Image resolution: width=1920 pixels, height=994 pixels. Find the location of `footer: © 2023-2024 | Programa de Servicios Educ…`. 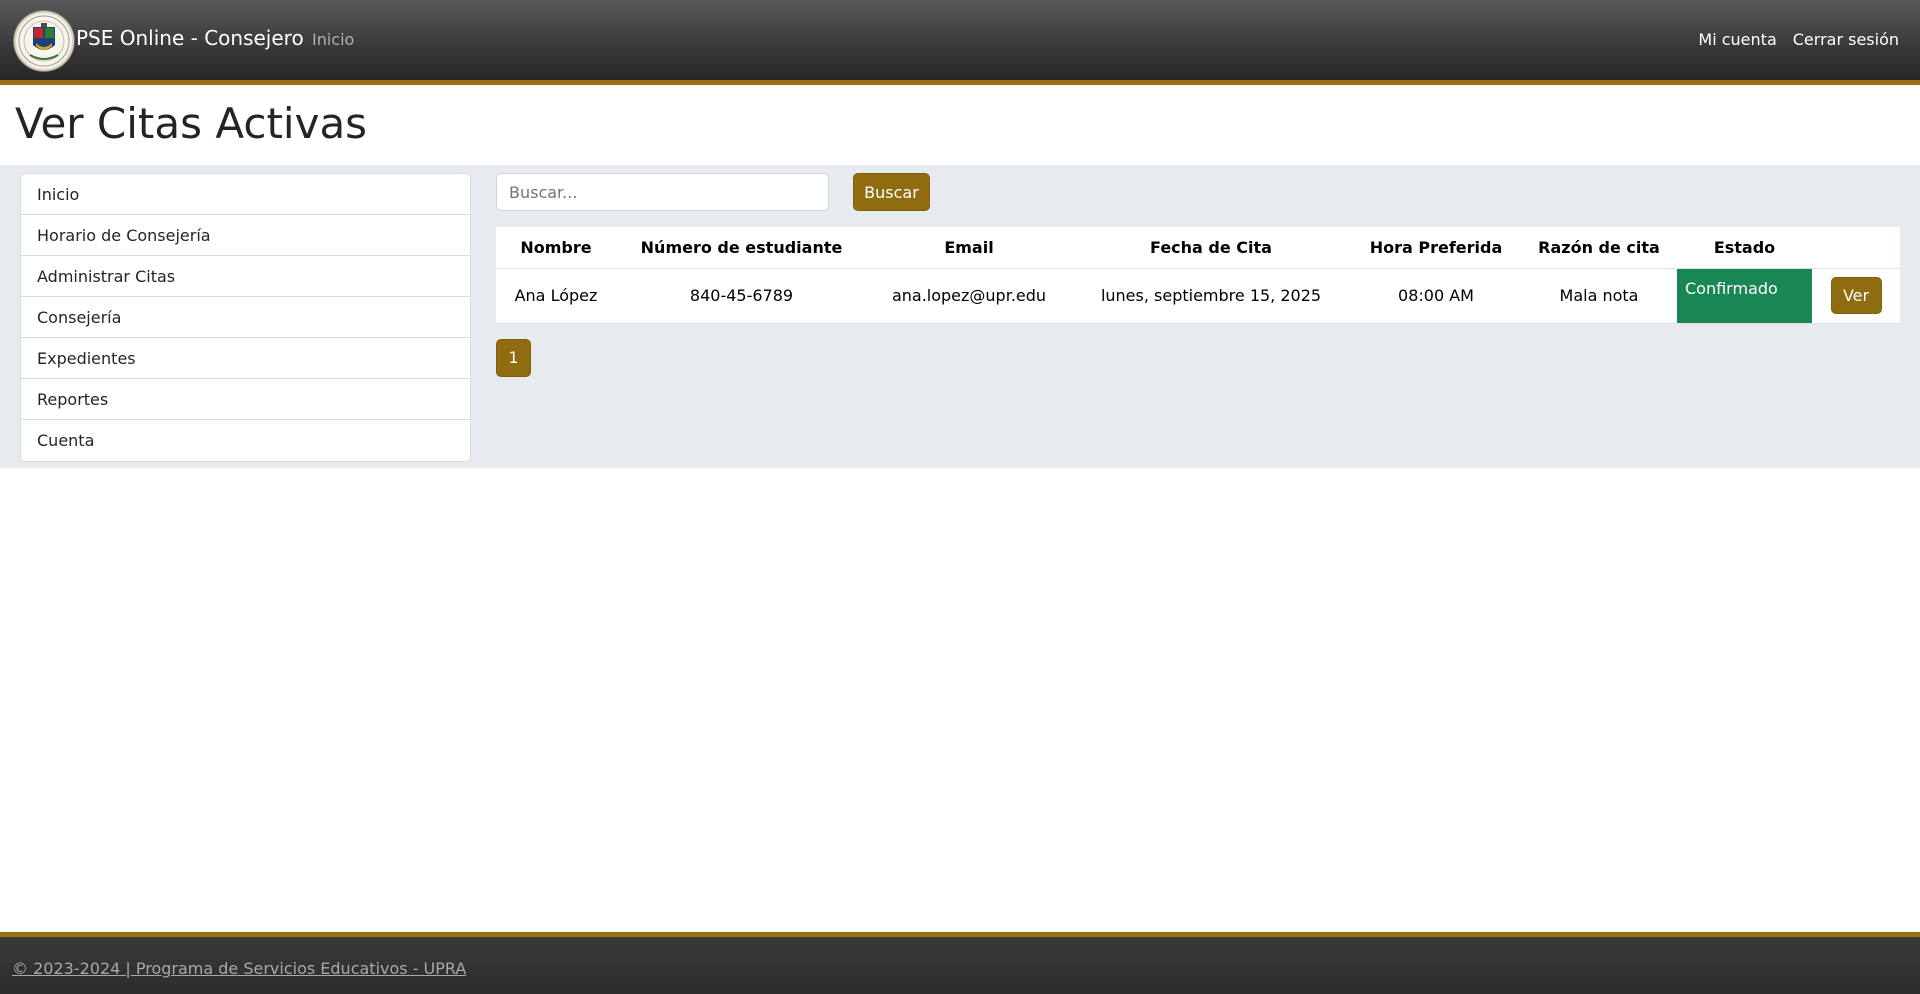

footer: © 2023-2024 | Programa de Servicios Educ… is located at coordinates (960, 963).